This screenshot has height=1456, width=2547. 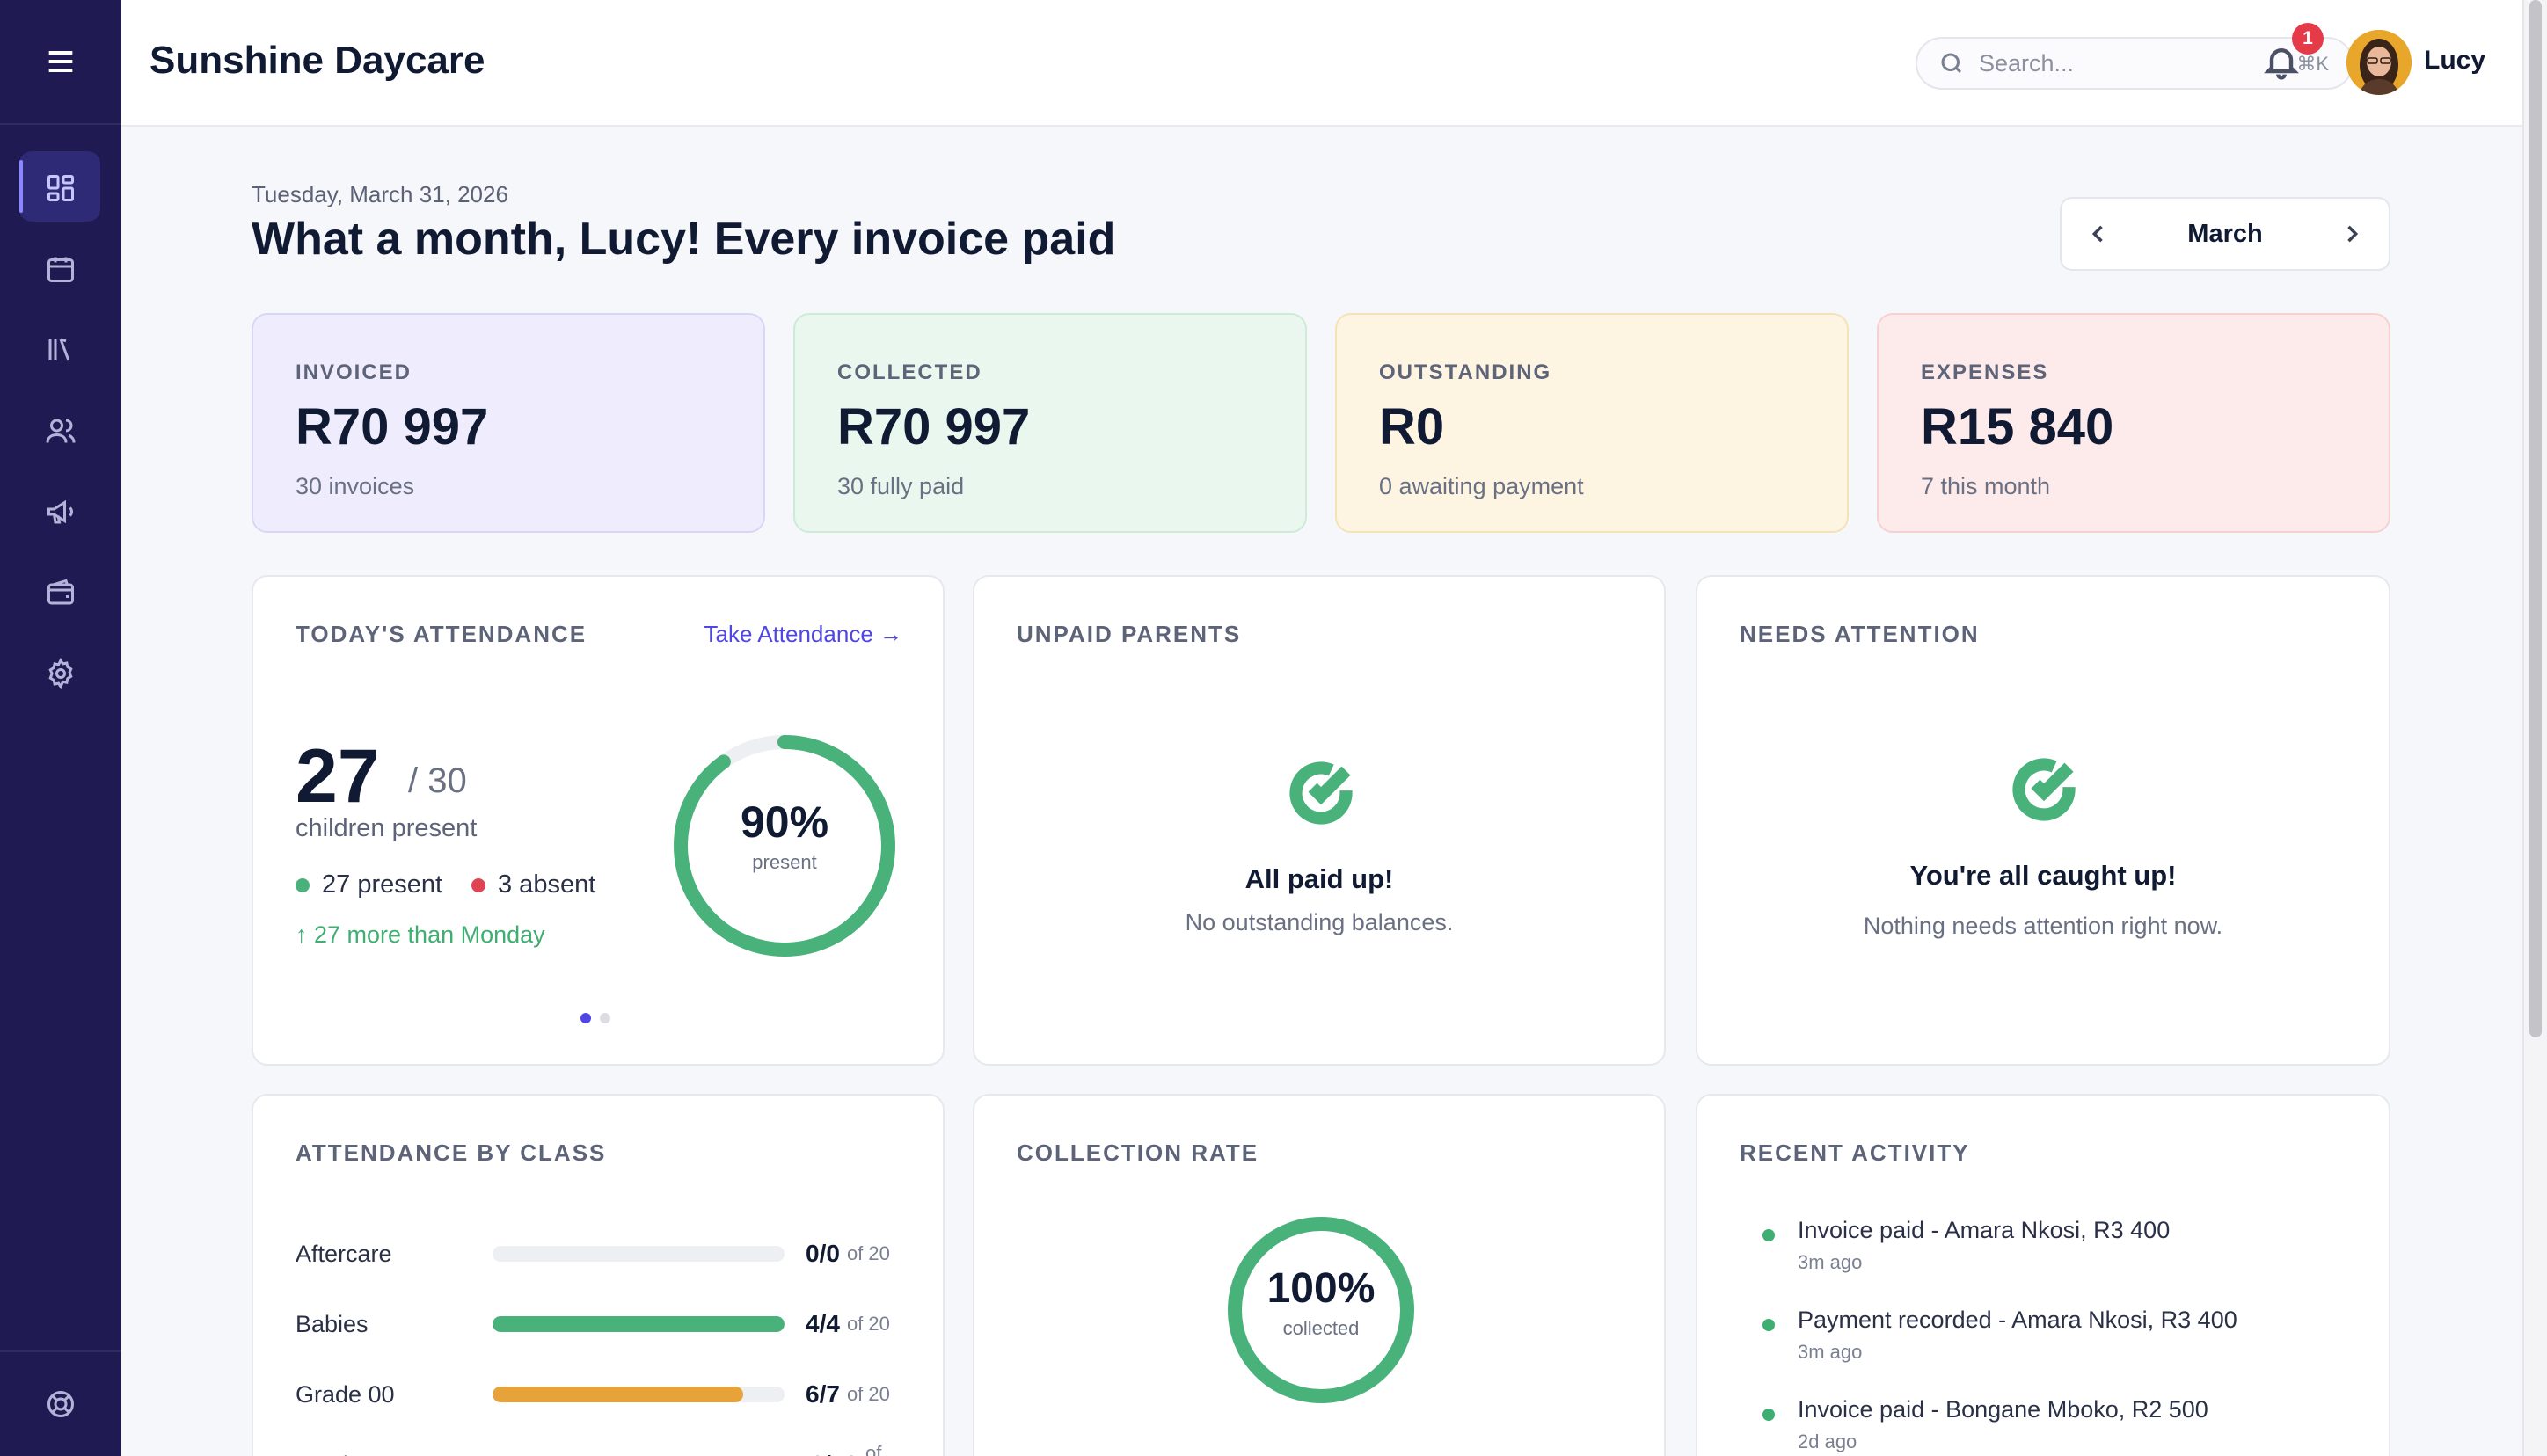 I want to click on dashboard-icon, so click(x=60, y=188).